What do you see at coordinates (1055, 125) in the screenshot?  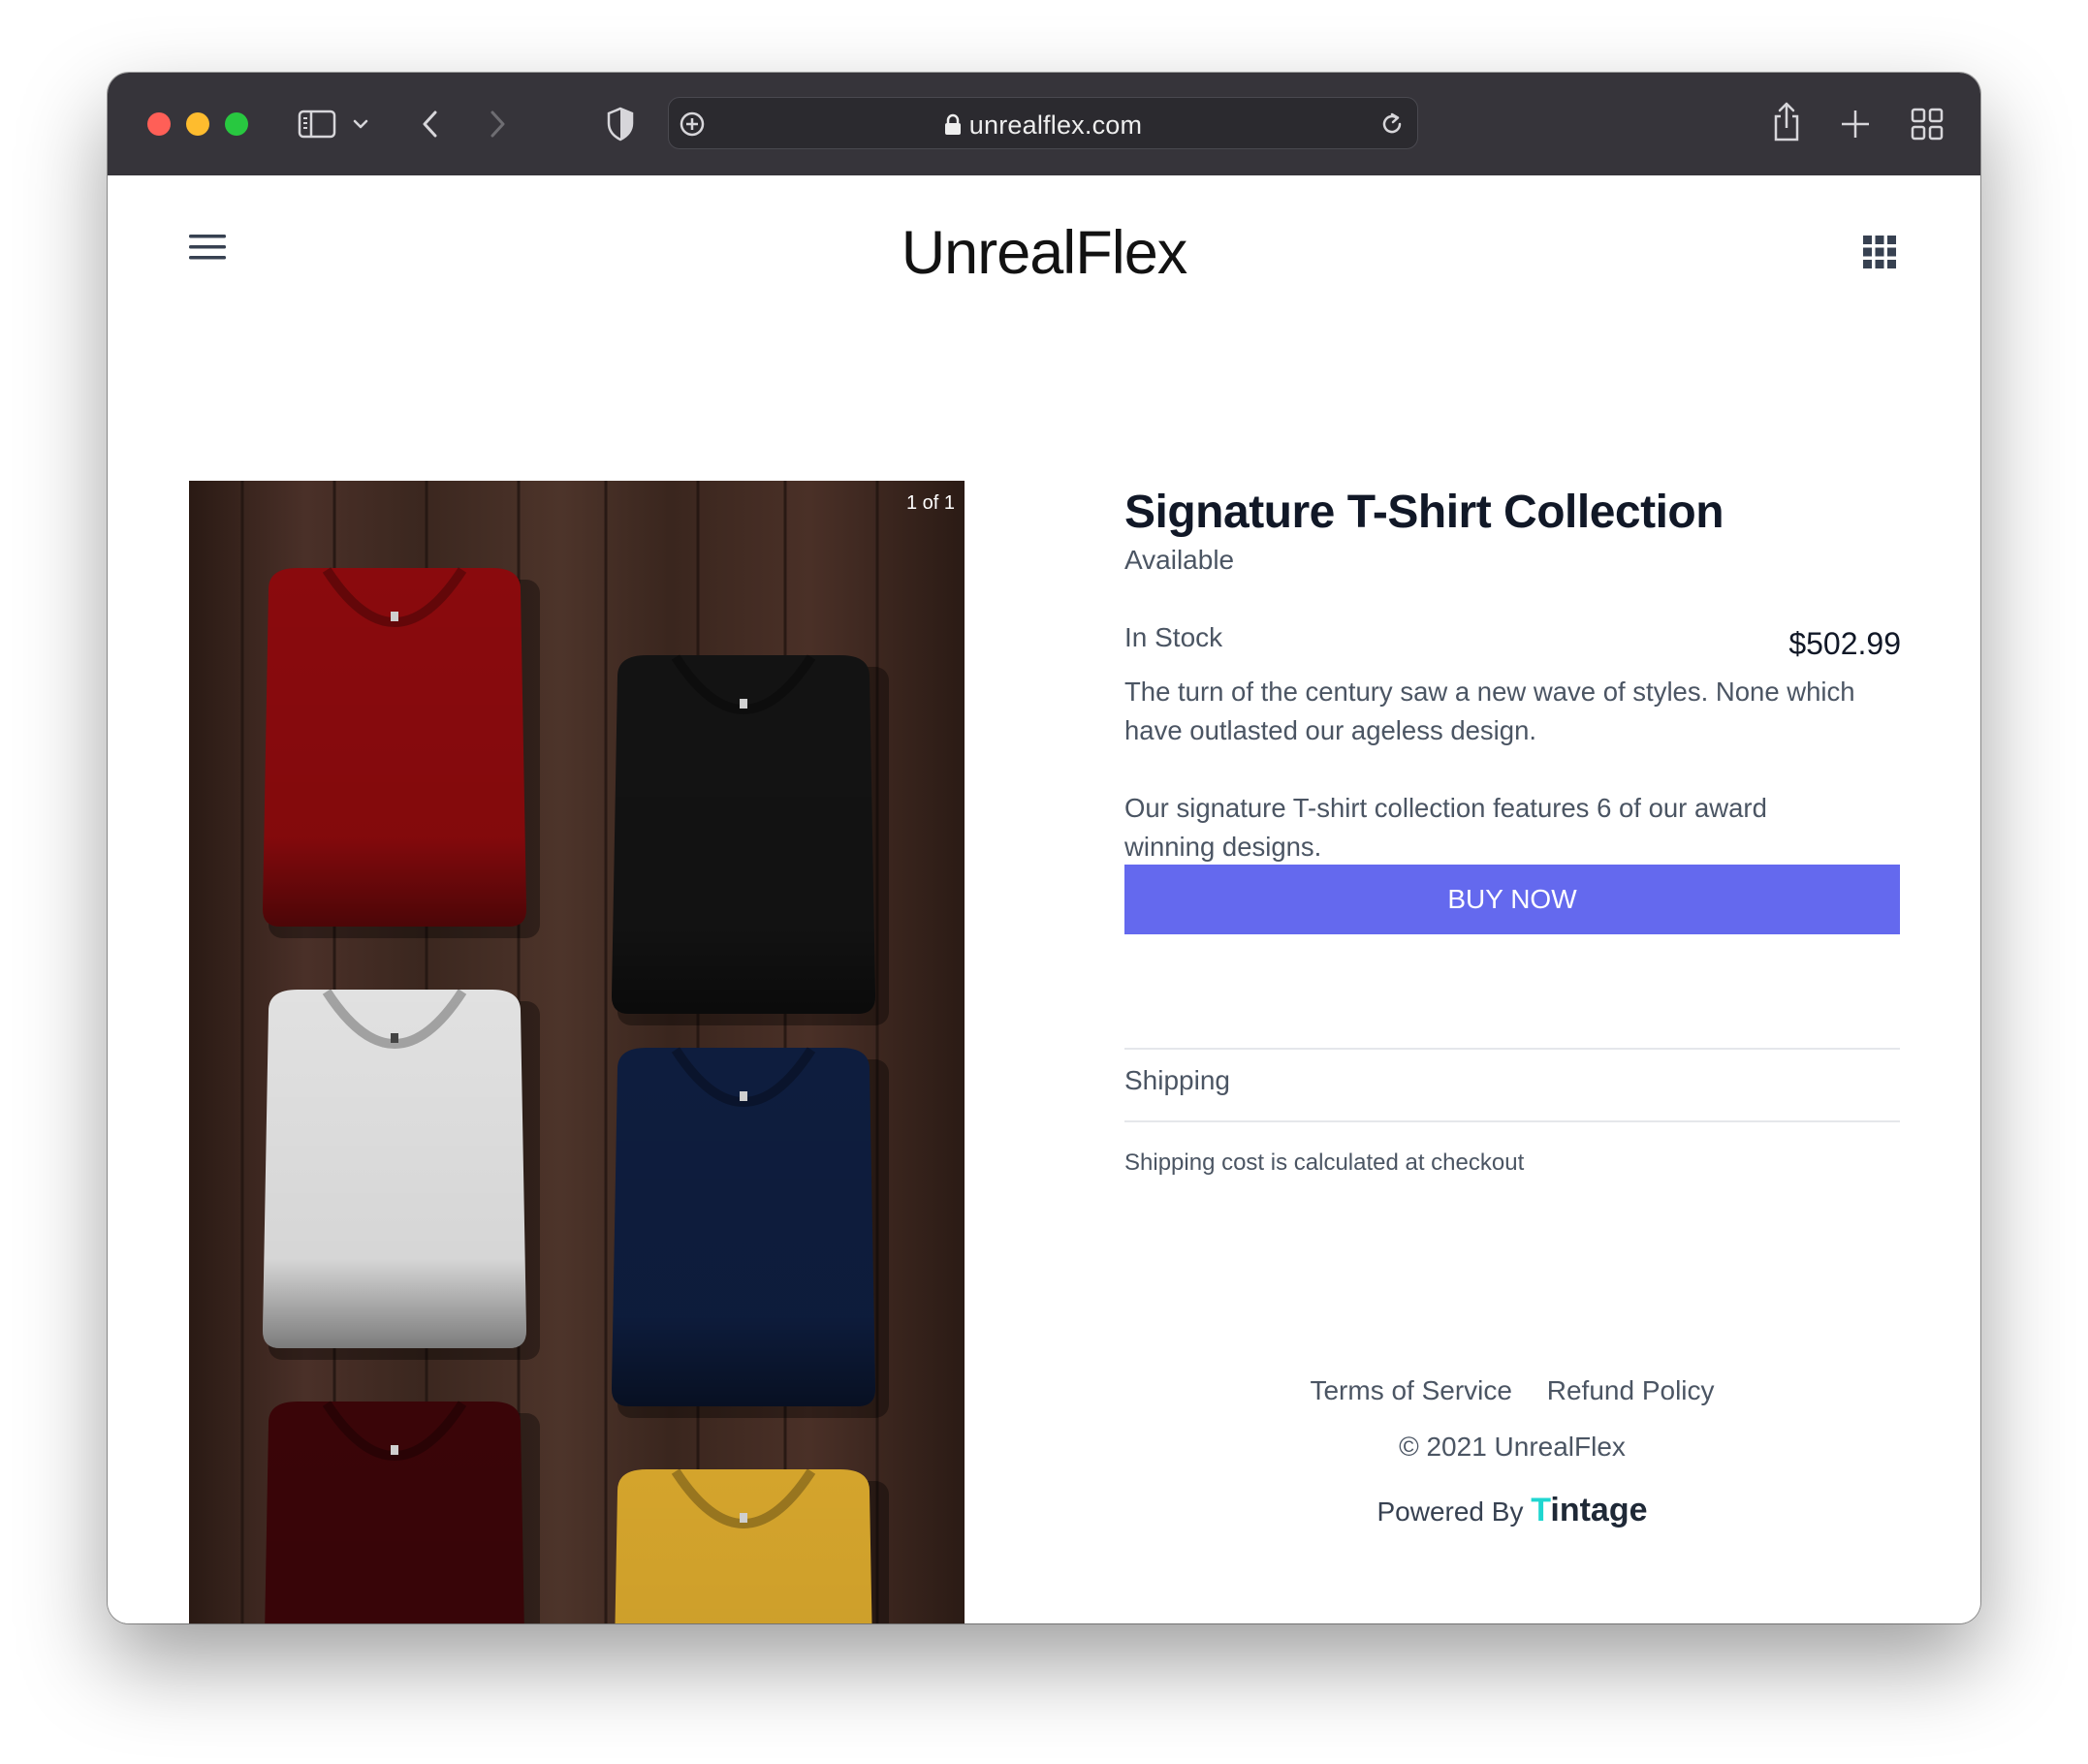 I see `url-text: unrealflex.com` at bounding box center [1055, 125].